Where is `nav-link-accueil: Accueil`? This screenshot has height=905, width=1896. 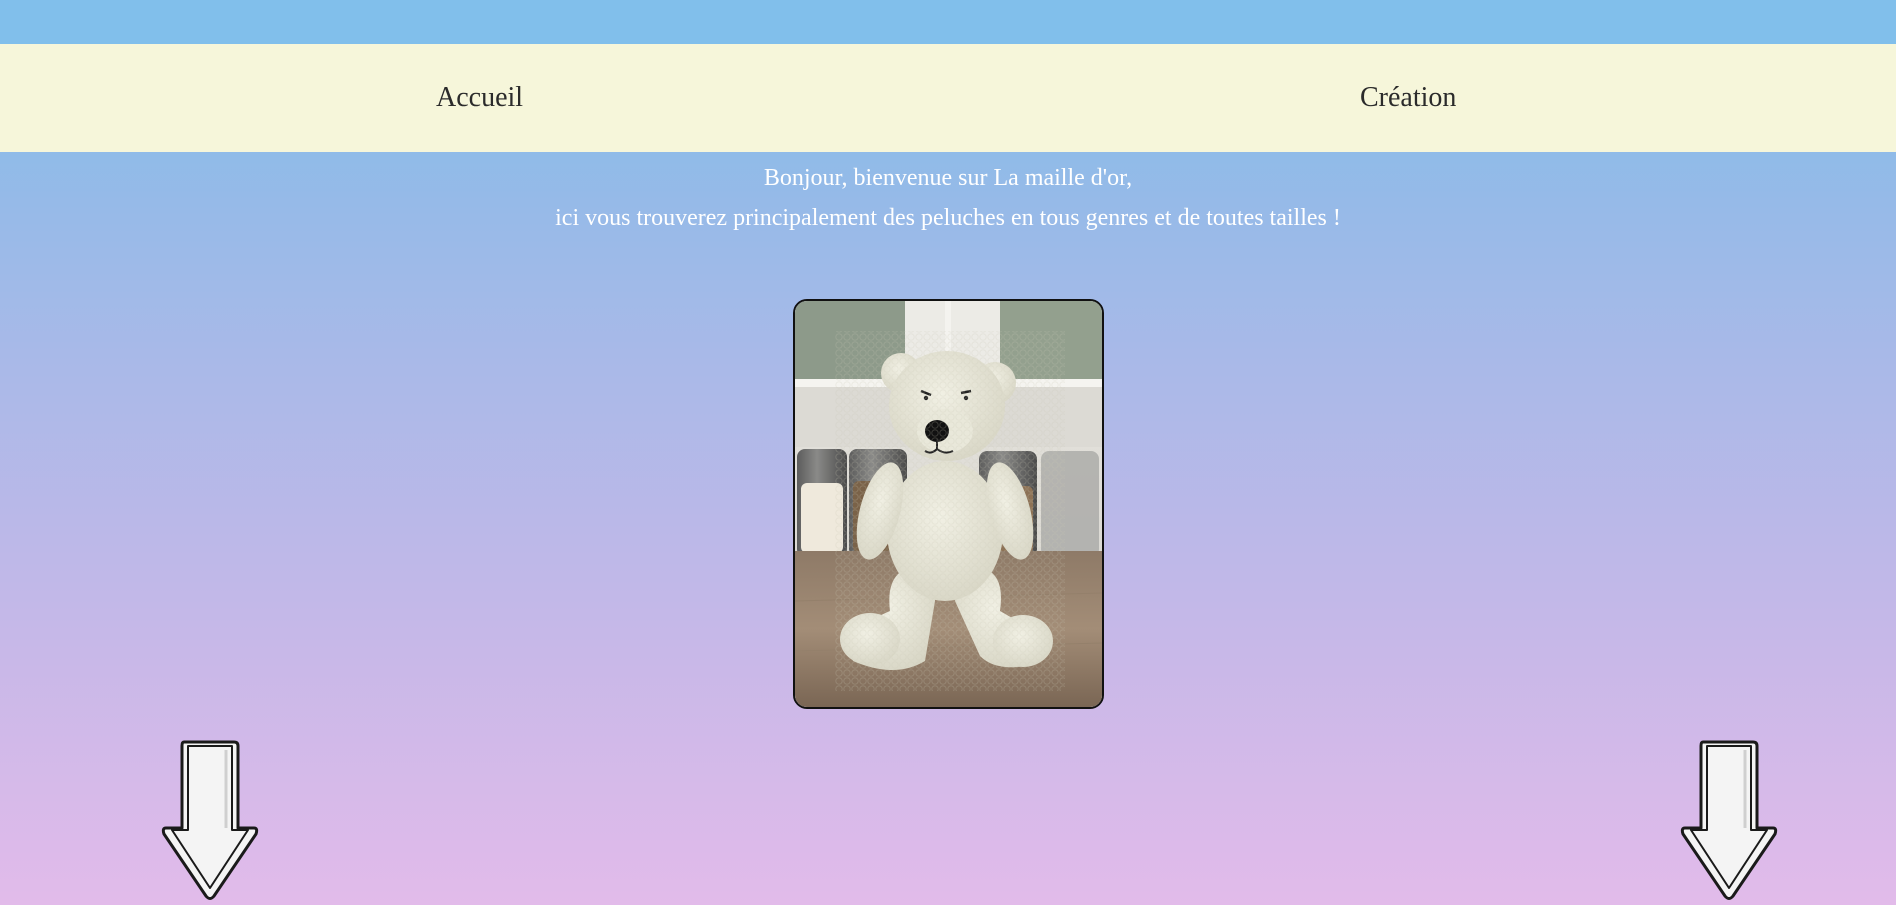 nav-link-accueil: Accueil is located at coordinates (479, 98).